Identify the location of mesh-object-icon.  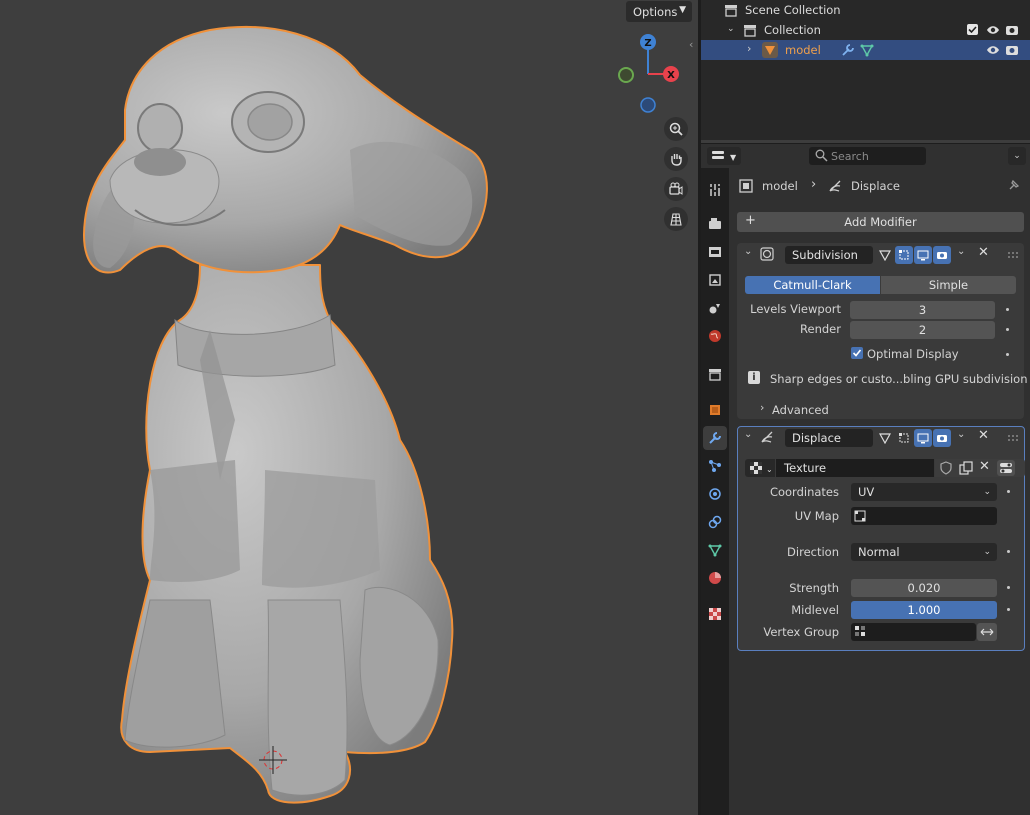
(770, 50).